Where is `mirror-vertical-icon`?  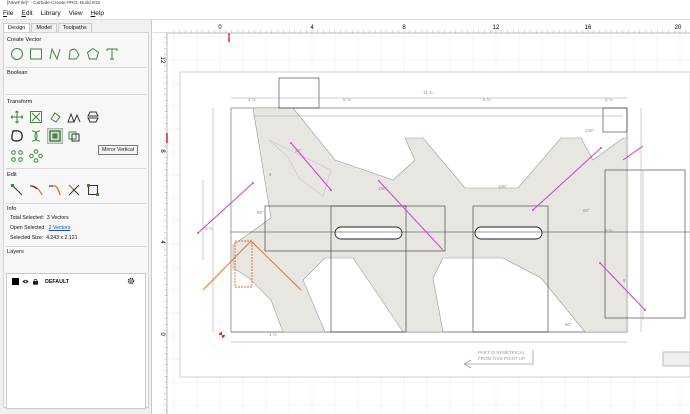
mirror-vertical-icon is located at coordinates (93, 117).